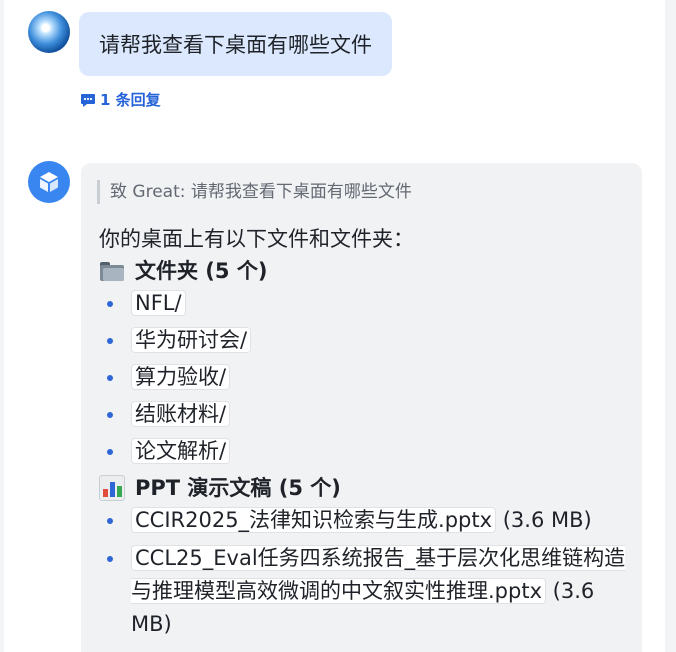 The width and height of the screenshot is (676, 652). Describe the element at coordinates (181, 377) in the screenshot. I see `folder-name-code: 算力验收/` at that location.